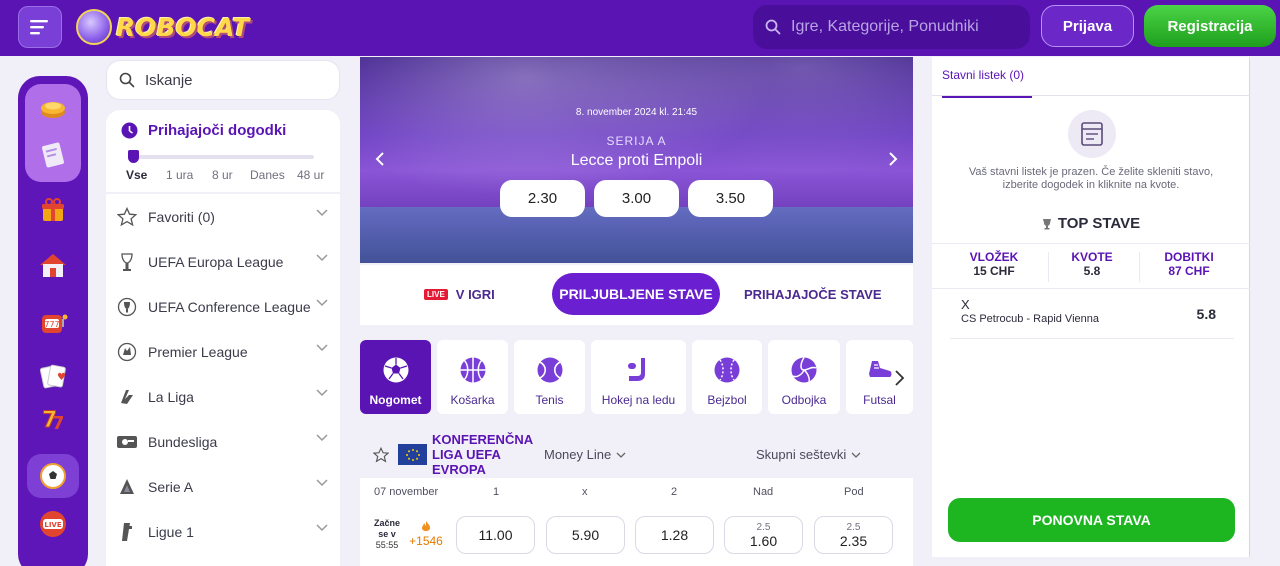 Image resolution: width=1280 pixels, height=566 pixels. Describe the element at coordinates (1091, 520) in the screenshot. I see `replay-bet-button: PONOVNA STAVA` at that location.